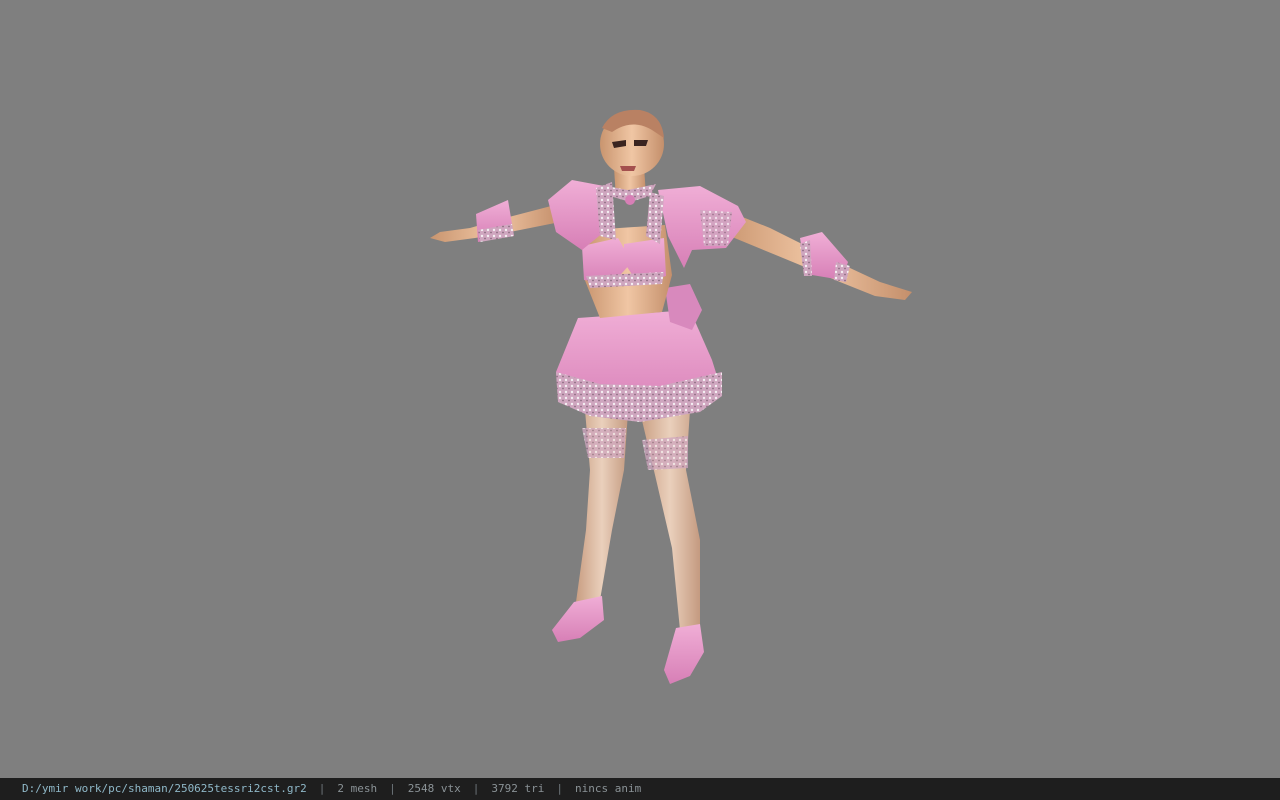 The image size is (1280, 800). Describe the element at coordinates (434, 788) in the screenshot. I see `vertex-count-text: 2548 vtx` at that location.